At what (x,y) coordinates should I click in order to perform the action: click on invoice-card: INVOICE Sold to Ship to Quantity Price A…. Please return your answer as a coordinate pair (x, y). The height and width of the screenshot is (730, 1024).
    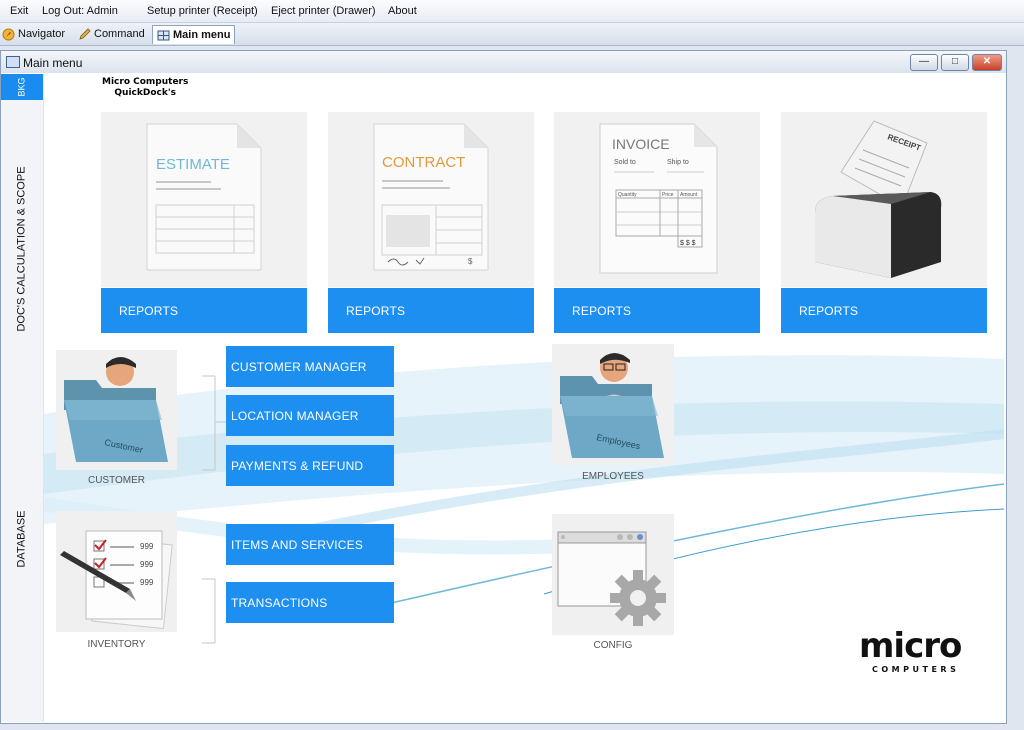
    Looking at the image, I should click on (657, 199).